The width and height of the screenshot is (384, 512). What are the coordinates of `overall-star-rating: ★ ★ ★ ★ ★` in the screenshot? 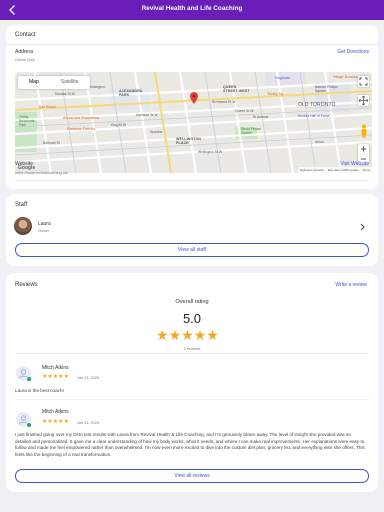 It's located at (187, 335).